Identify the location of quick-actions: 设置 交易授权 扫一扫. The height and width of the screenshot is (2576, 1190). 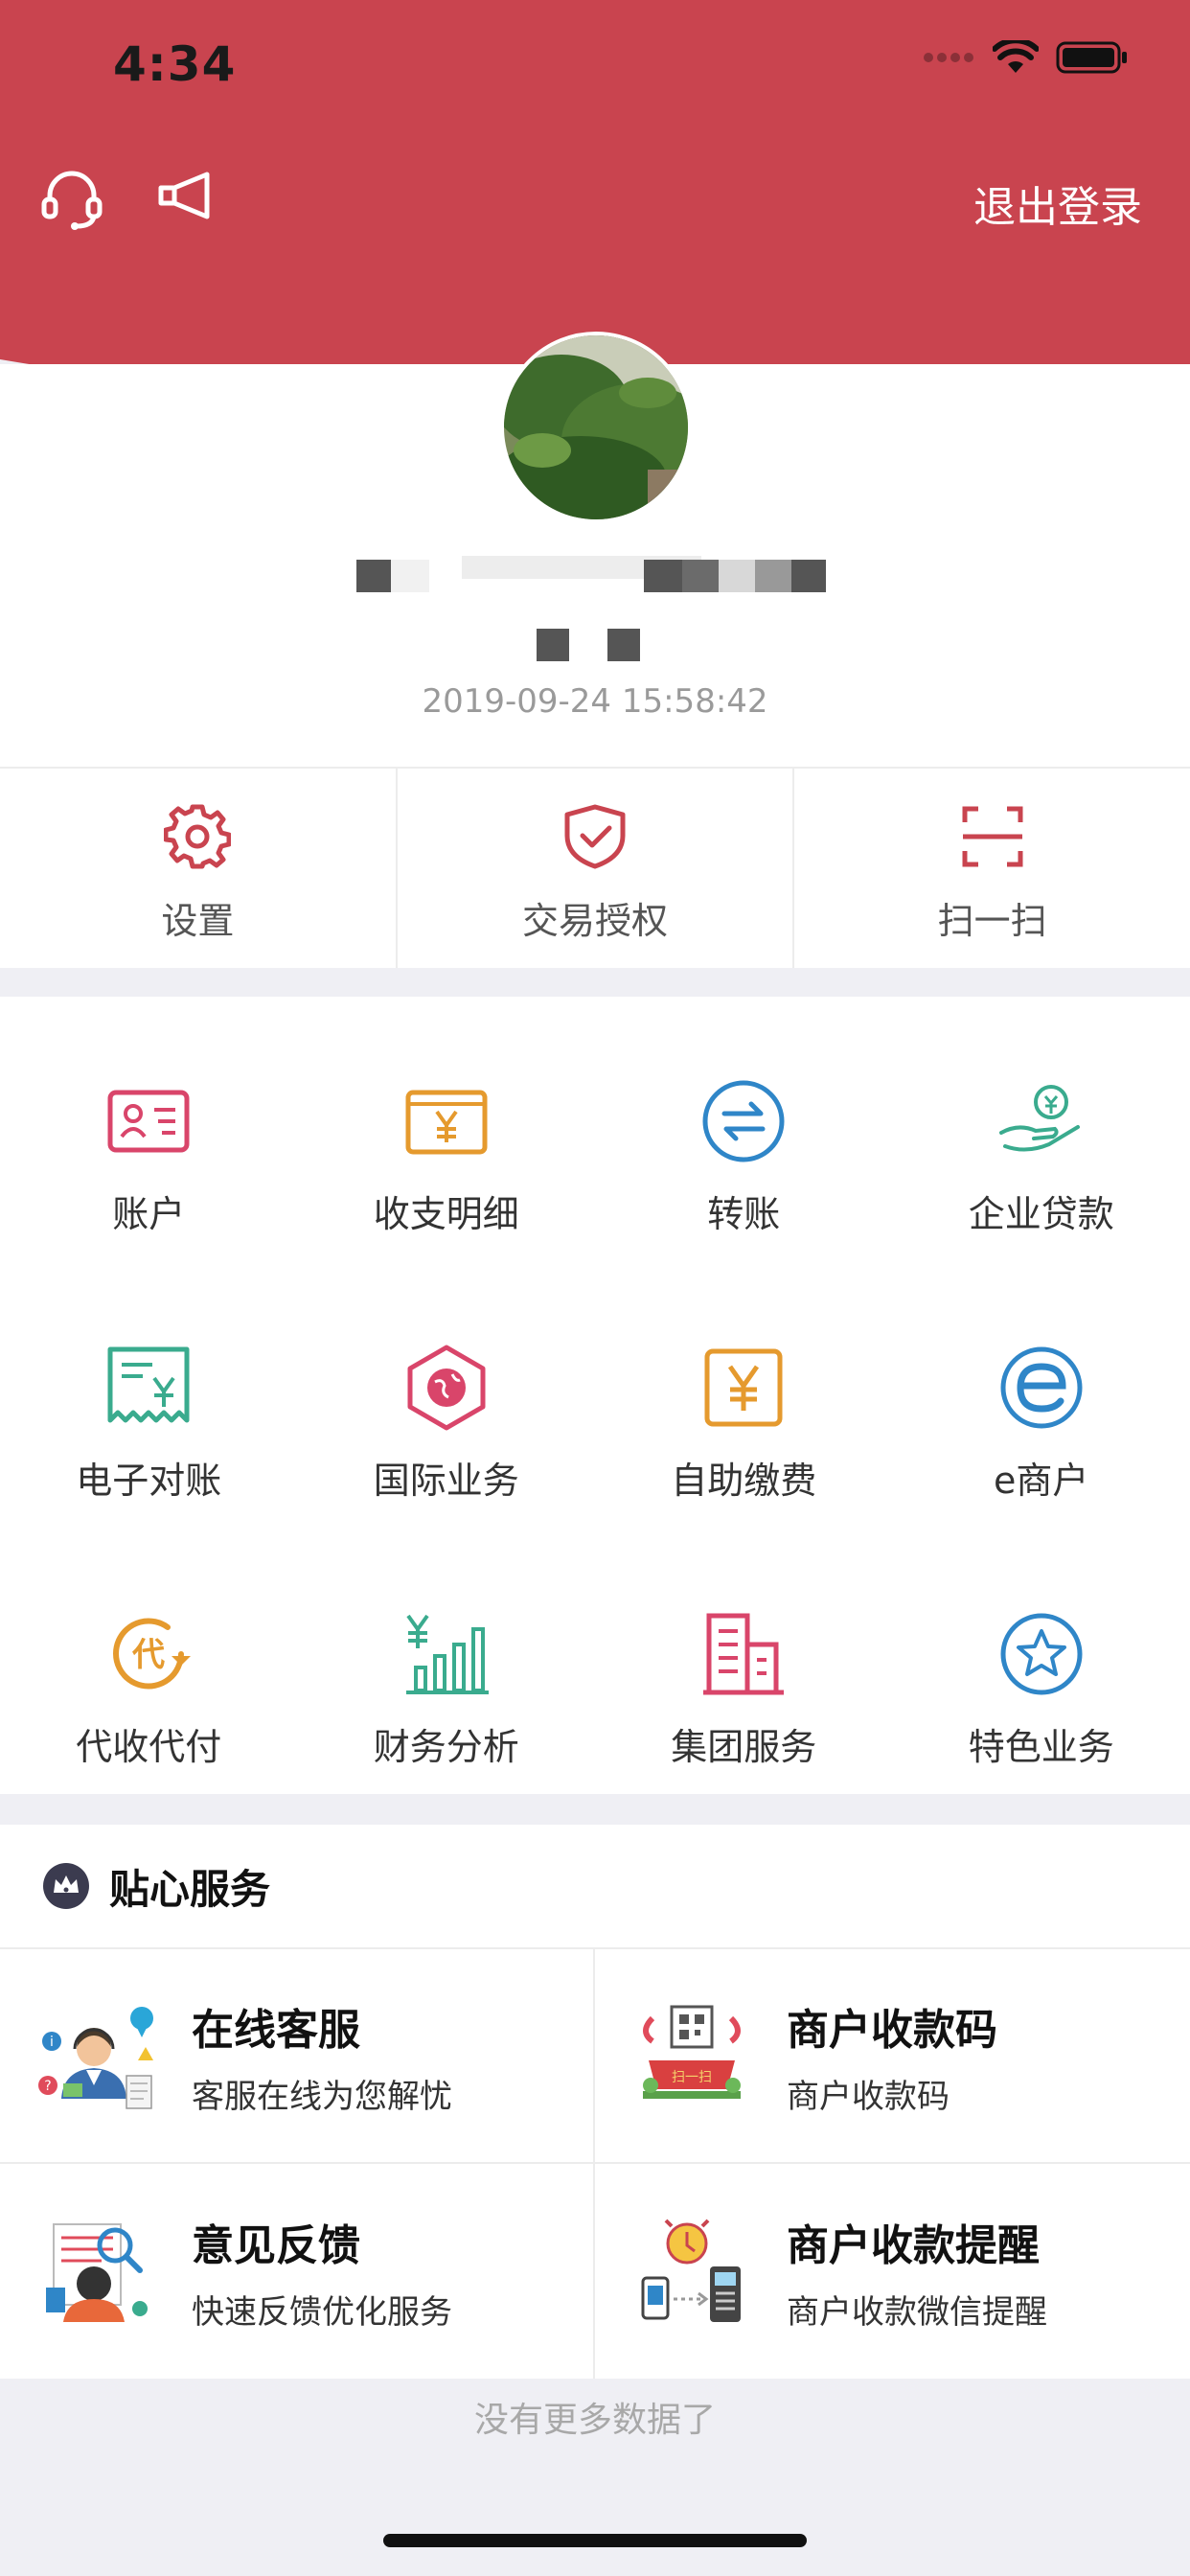
(595, 867).